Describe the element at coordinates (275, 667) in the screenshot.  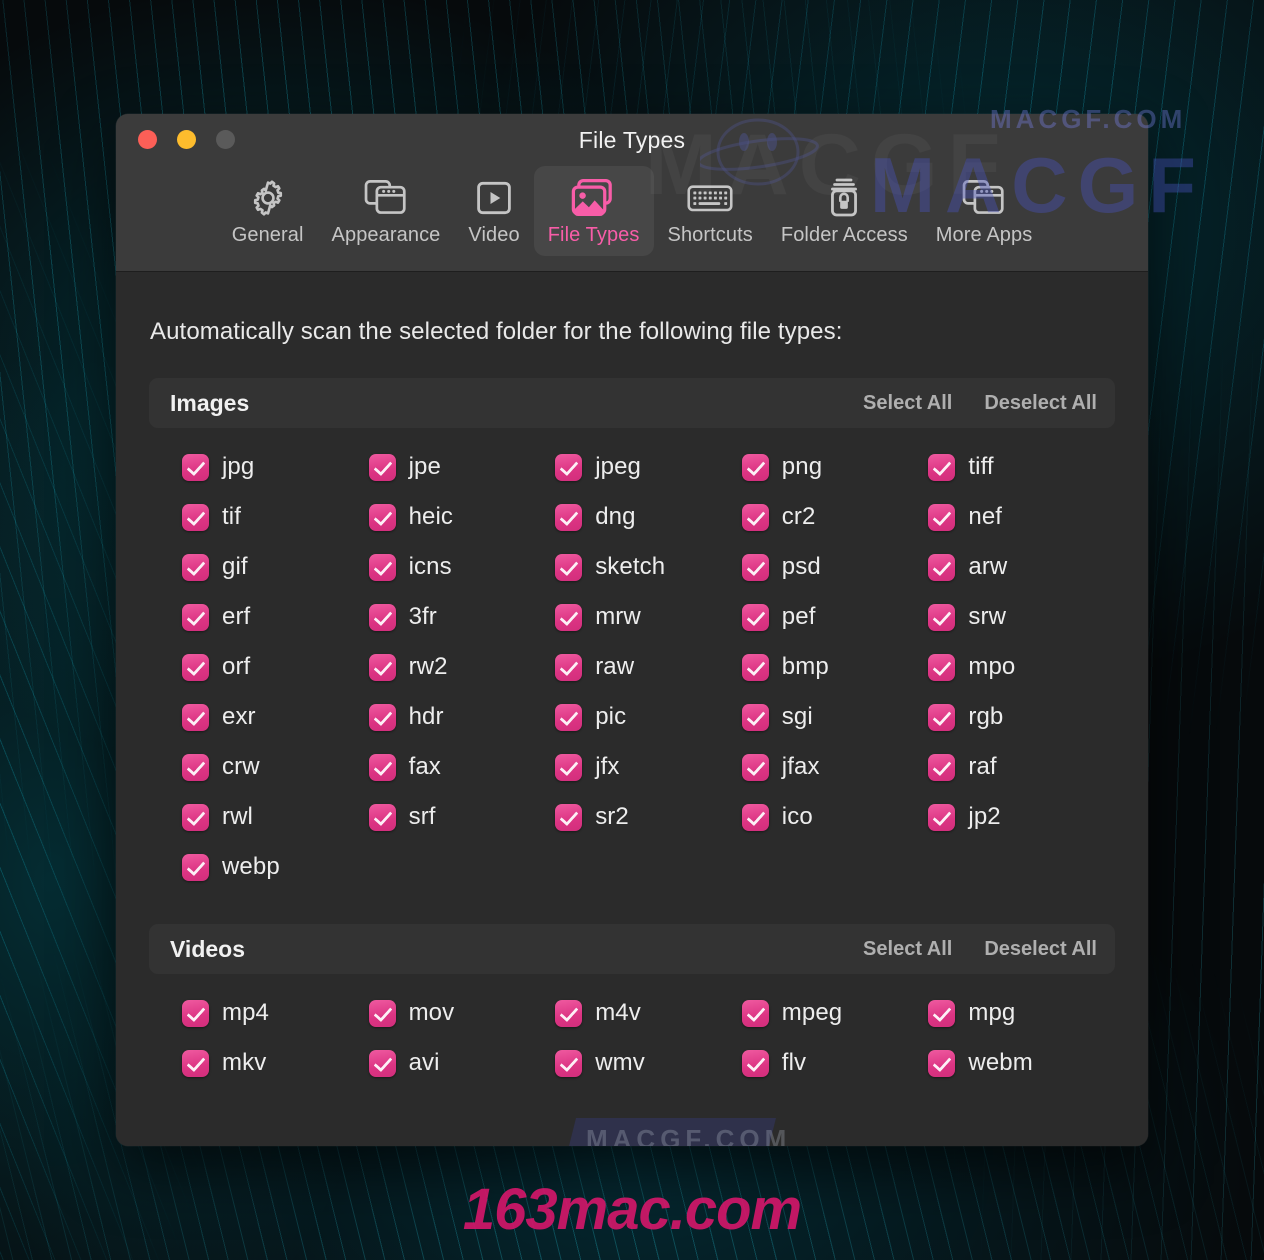
I see `file-type-option: orf` at that location.